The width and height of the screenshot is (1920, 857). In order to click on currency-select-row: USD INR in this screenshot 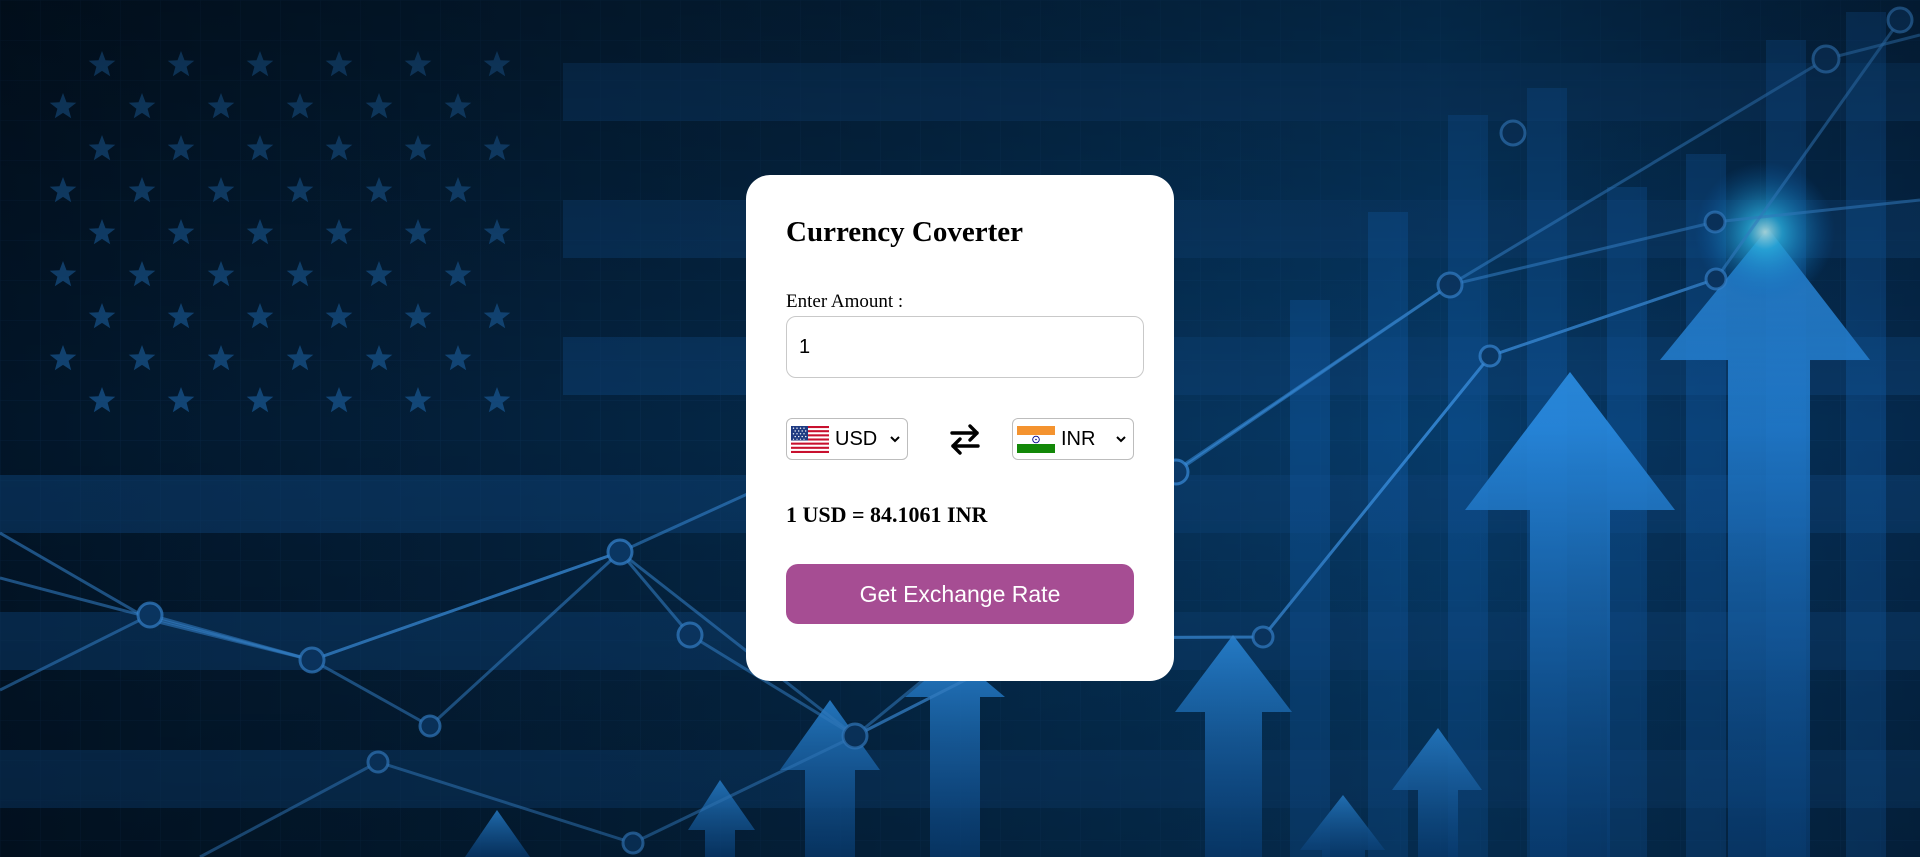, I will do `click(960, 440)`.